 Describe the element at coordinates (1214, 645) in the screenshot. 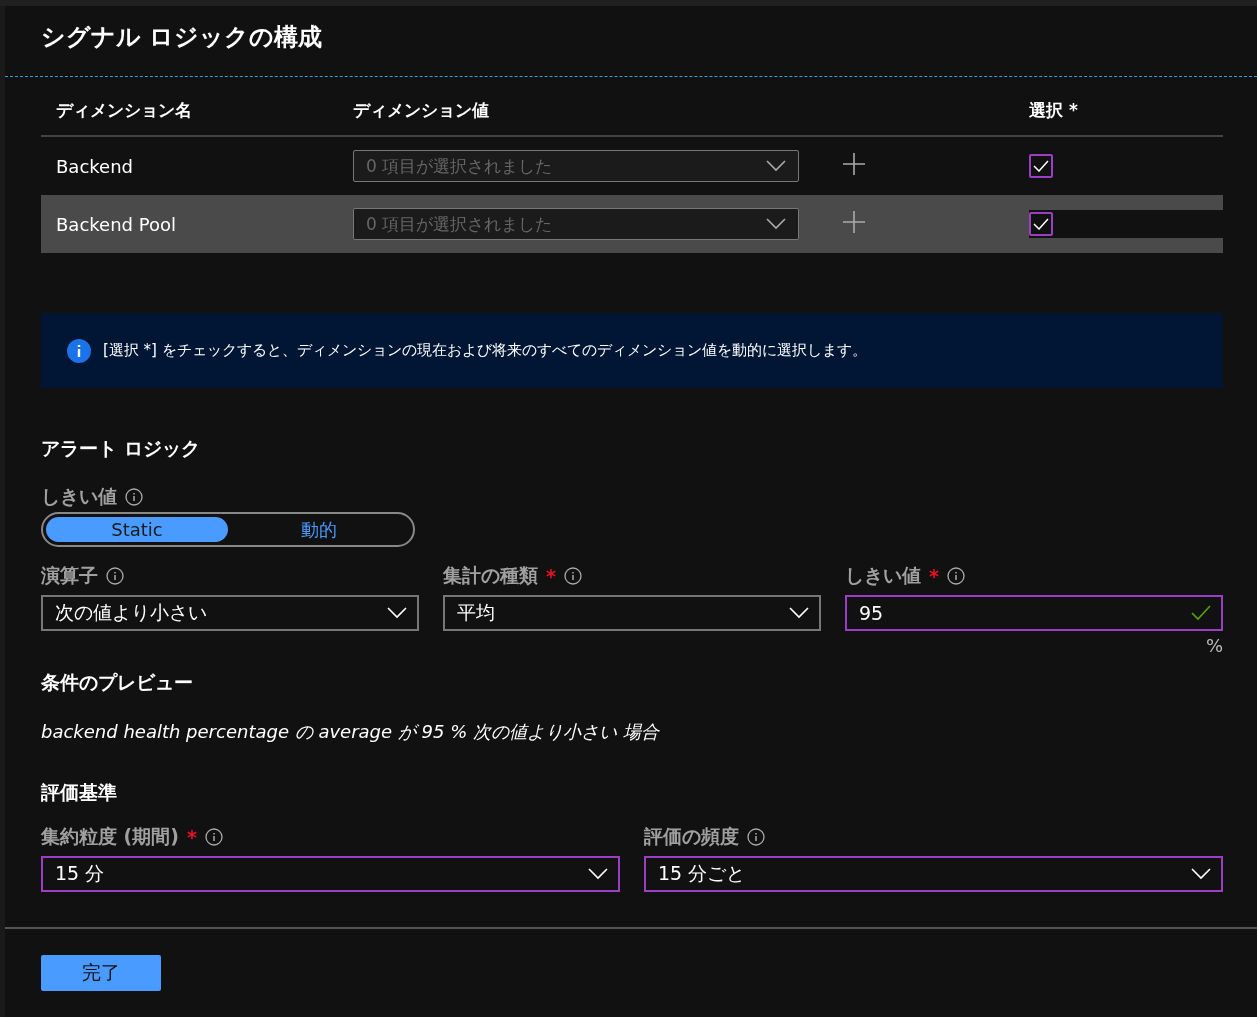

I see `unit-label: %` at that location.